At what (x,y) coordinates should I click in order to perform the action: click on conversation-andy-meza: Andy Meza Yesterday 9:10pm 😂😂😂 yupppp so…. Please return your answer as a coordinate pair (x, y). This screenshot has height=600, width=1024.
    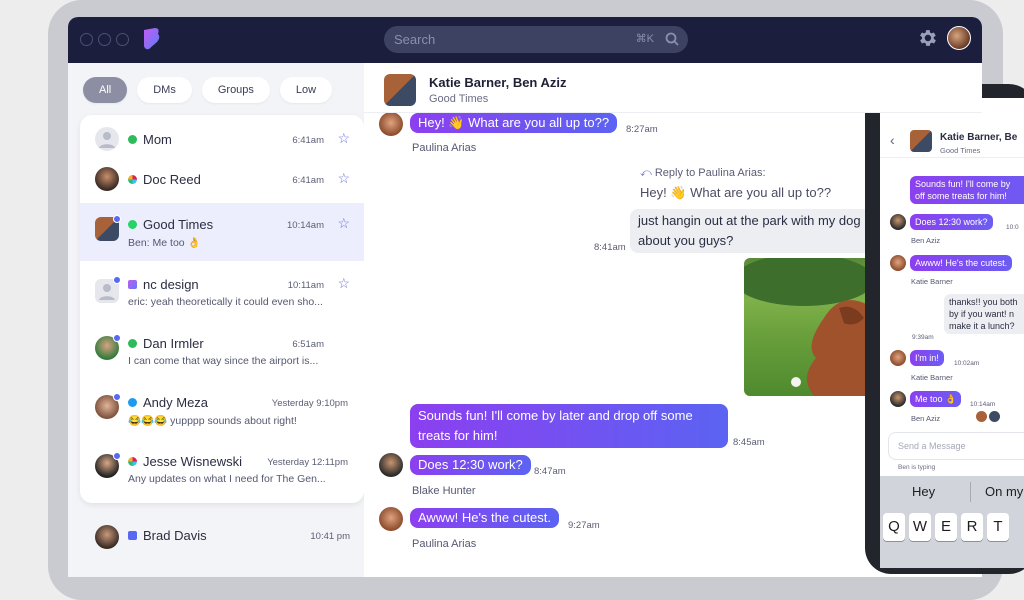
    Looking at the image, I should click on (222, 410).